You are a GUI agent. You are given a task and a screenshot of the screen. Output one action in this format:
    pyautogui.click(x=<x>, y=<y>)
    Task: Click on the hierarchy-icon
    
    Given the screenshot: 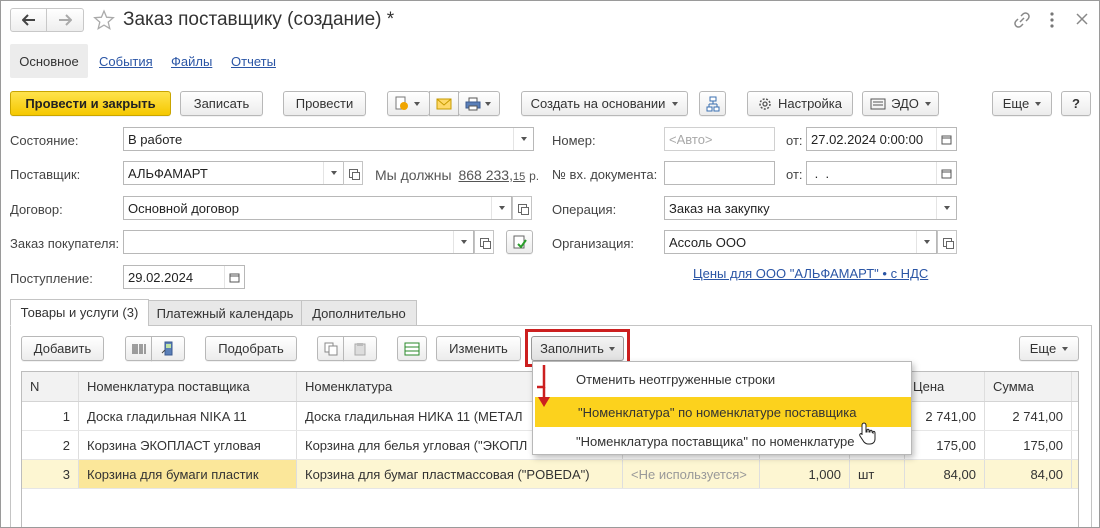 What is the action you would take?
    pyautogui.click(x=712, y=103)
    